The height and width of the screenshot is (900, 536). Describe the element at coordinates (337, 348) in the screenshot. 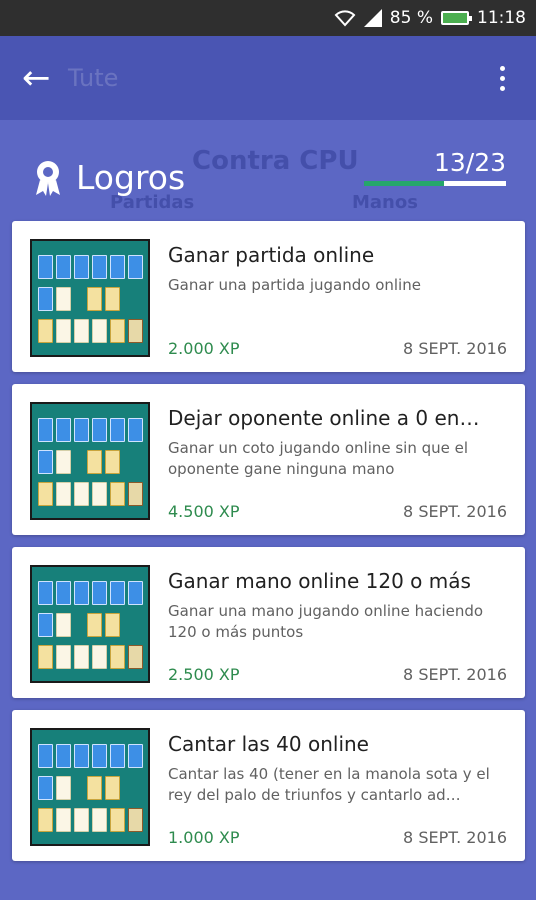

I see `achievement-footer: 2.000 XP 8 SEPT. 2016` at that location.